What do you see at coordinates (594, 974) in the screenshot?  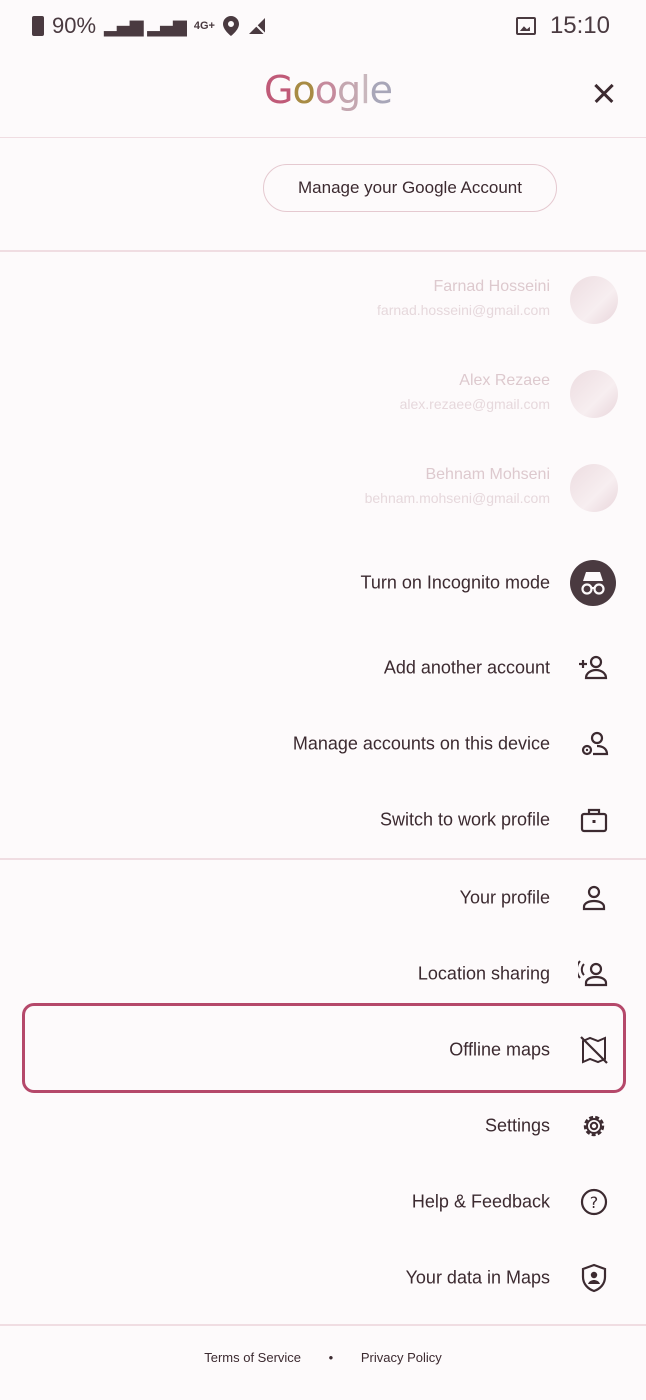 I see `location-sharing-icon` at bounding box center [594, 974].